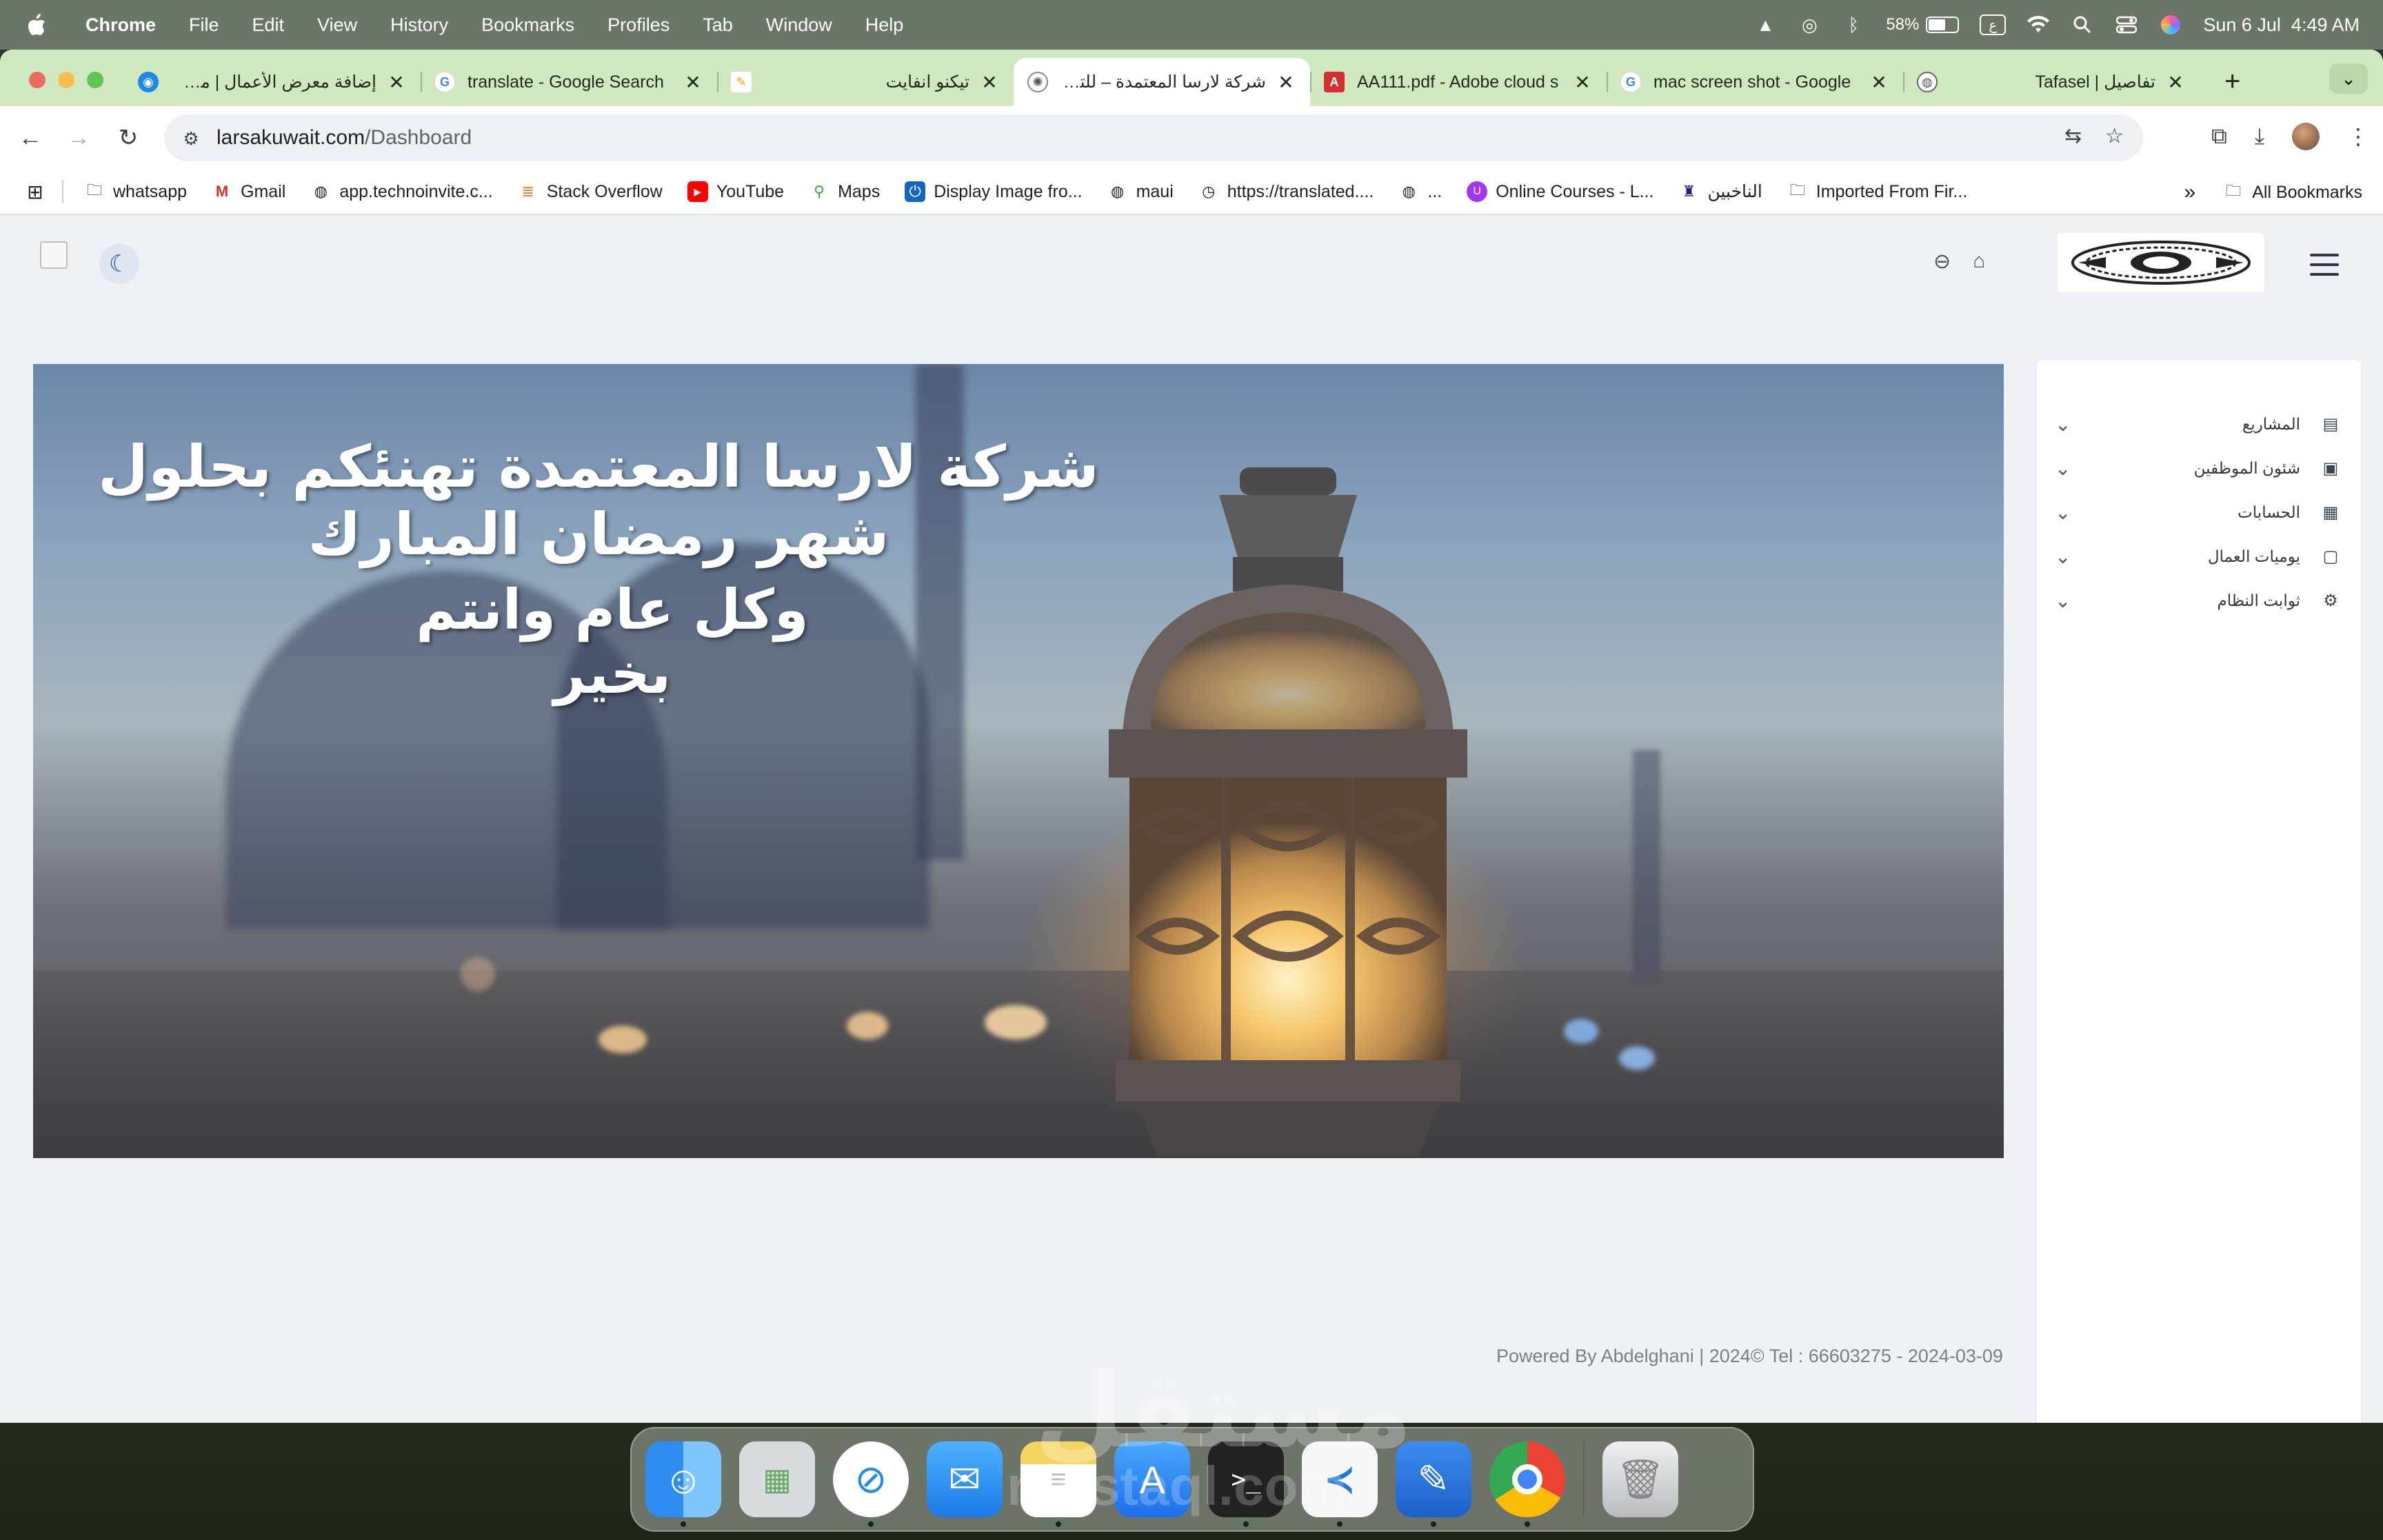 This screenshot has width=2383, height=1540. Describe the element at coordinates (2348, 79) in the screenshot. I see `tab-search-chevron-icon: ⌄` at that location.